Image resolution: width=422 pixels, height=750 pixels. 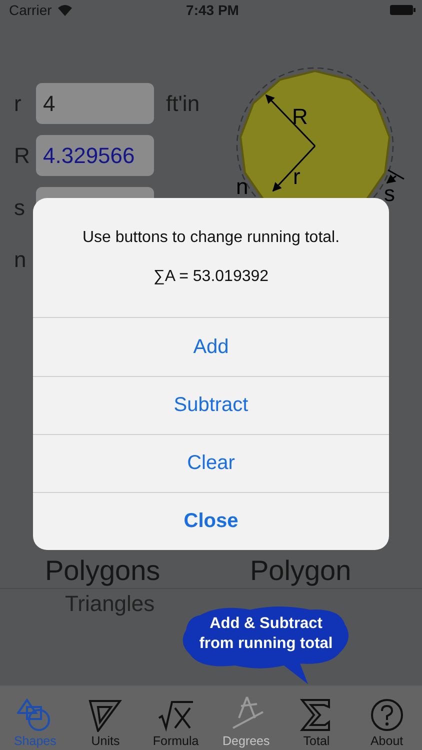 What do you see at coordinates (395, 176) in the screenshot?
I see `side-arrow` at bounding box center [395, 176].